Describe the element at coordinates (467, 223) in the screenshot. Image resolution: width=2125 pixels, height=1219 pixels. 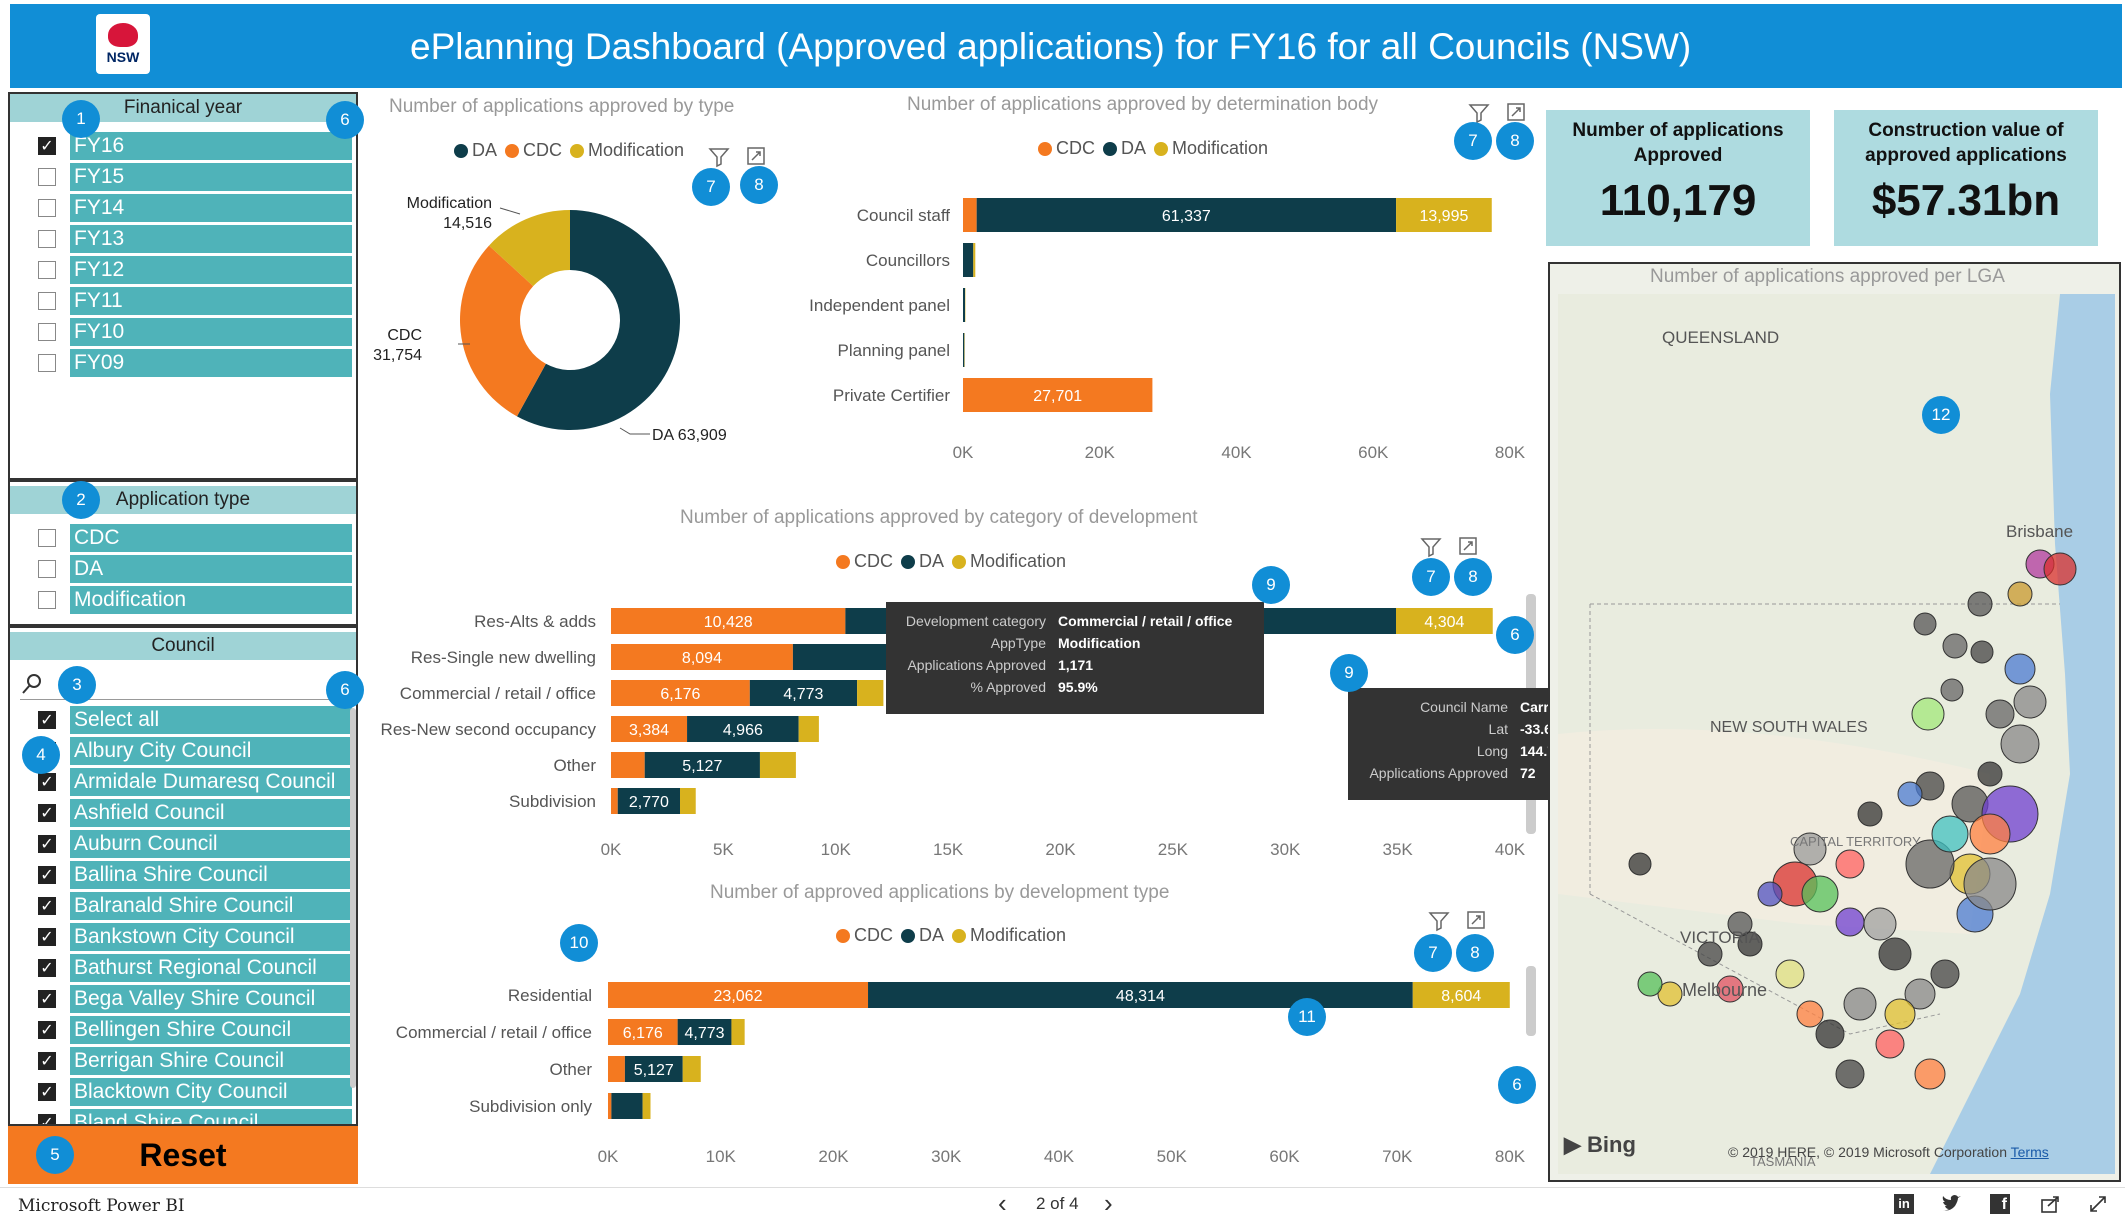
I see `donut-label-value: 14,516` at that location.